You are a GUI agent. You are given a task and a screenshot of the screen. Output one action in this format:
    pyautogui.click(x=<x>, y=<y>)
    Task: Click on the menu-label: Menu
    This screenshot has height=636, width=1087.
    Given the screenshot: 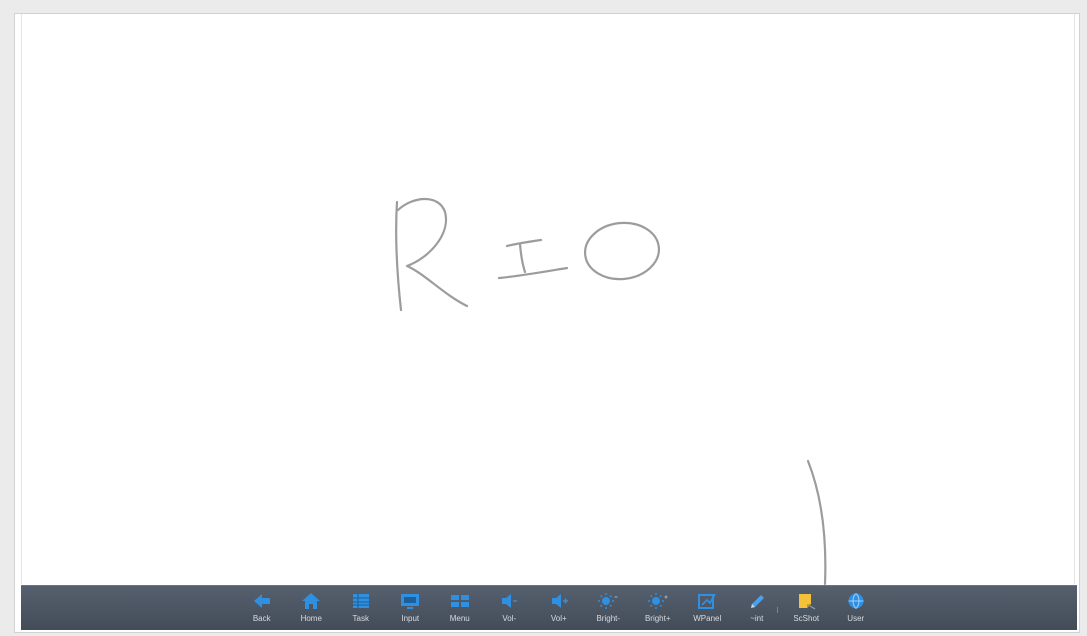 What is the action you would take?
    pyautogui.click(x=459, y=618)
    